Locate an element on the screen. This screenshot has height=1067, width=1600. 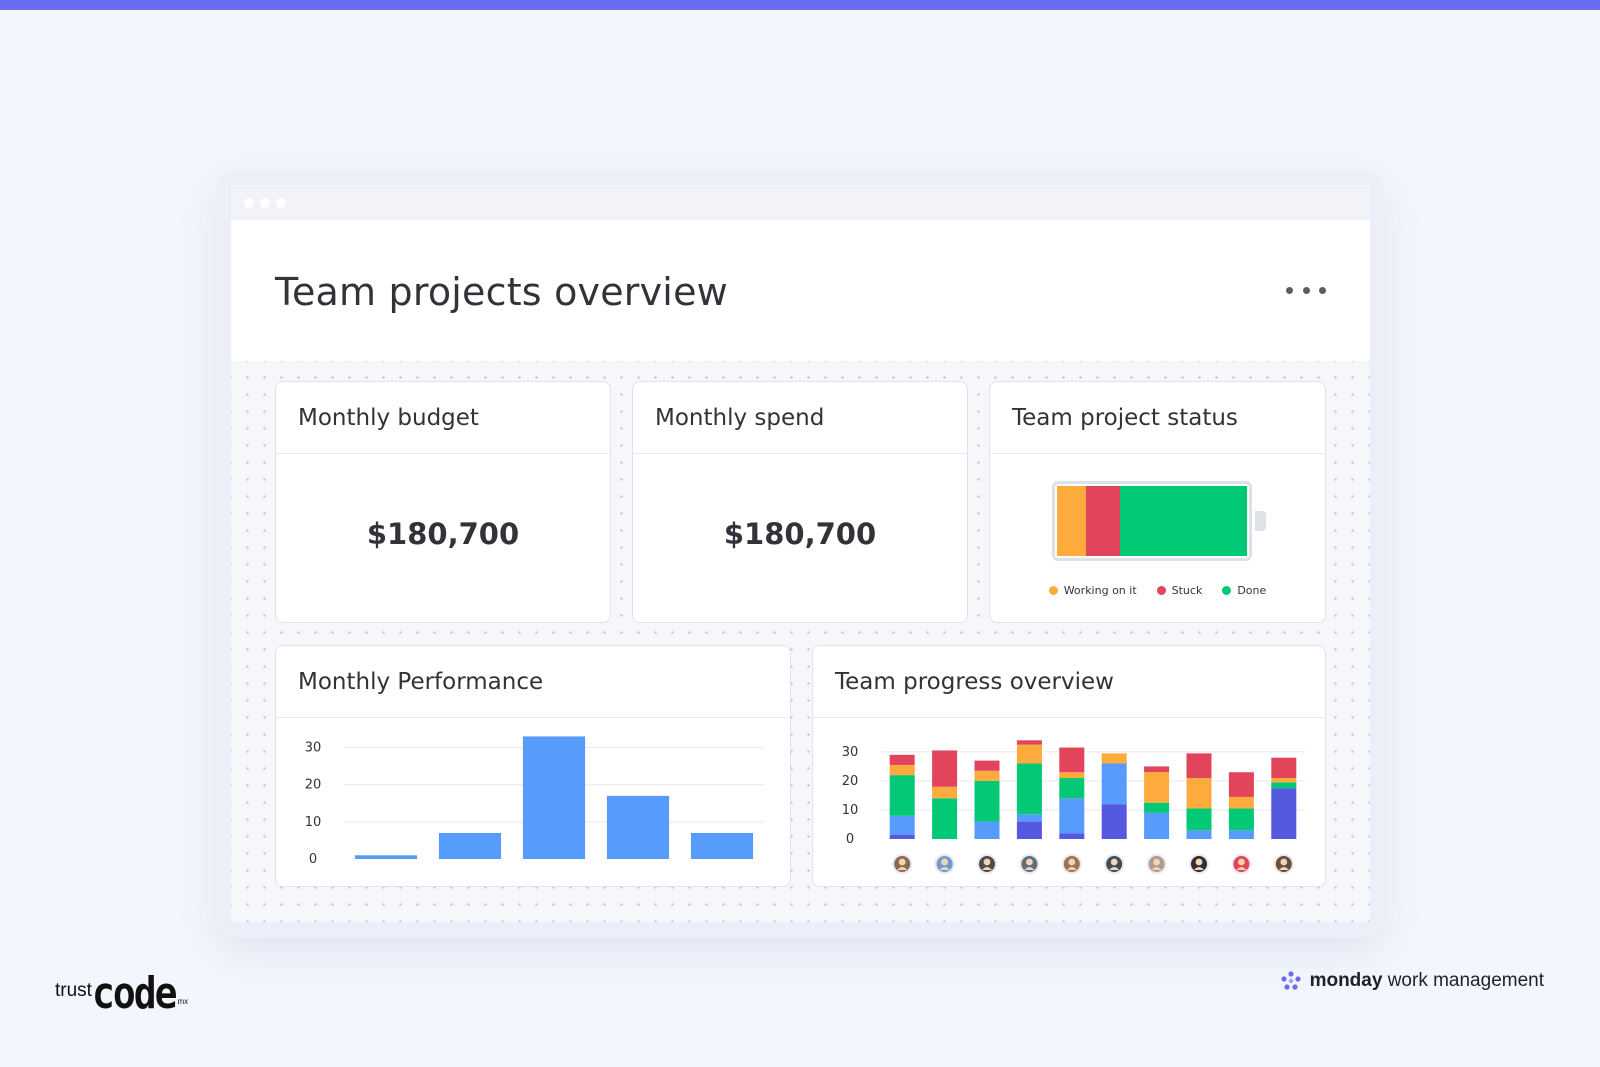
widget-team-progress-overview: Team progress overview 30 20 10 0 is located at coordinates (1069, 766).